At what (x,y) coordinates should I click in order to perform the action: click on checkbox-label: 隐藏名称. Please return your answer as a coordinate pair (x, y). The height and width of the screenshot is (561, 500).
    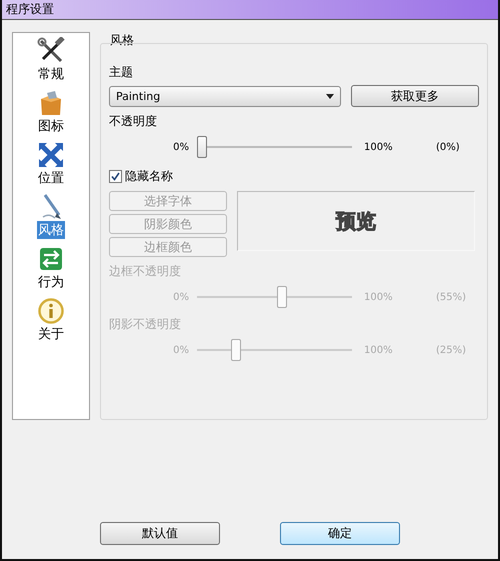
    Looking at the image, I should click on (149, 176).